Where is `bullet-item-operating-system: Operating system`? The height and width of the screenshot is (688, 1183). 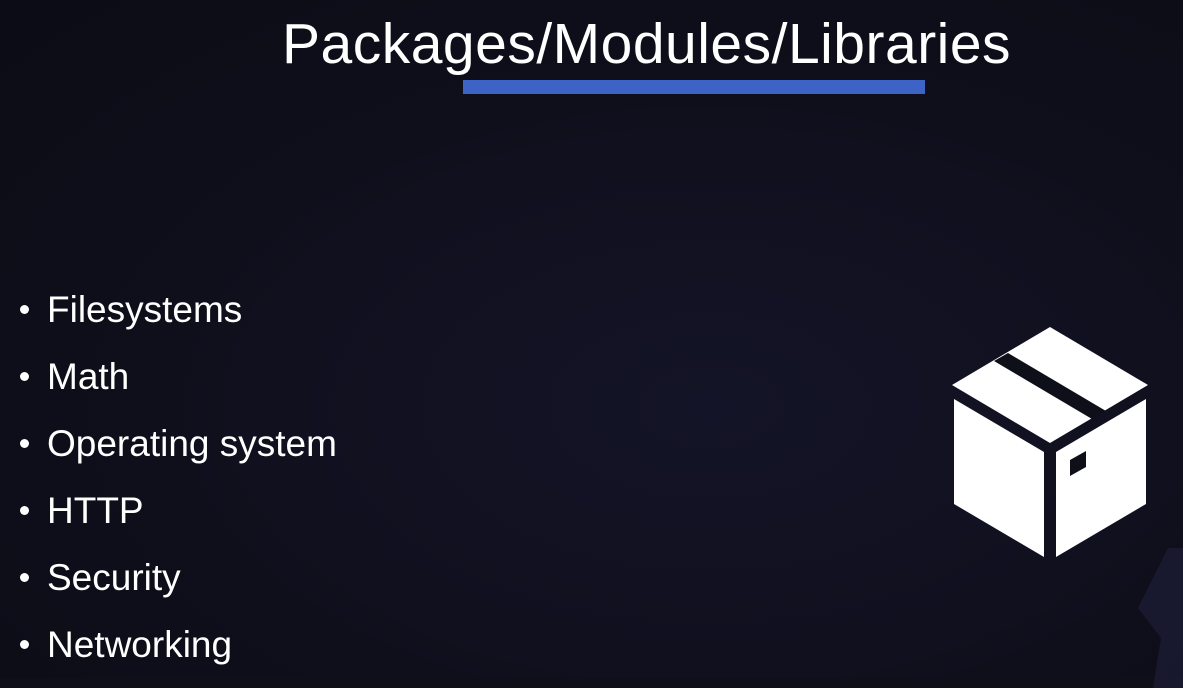 bullet-item-operating-system: Operating system is located at coordinates (175, 443).